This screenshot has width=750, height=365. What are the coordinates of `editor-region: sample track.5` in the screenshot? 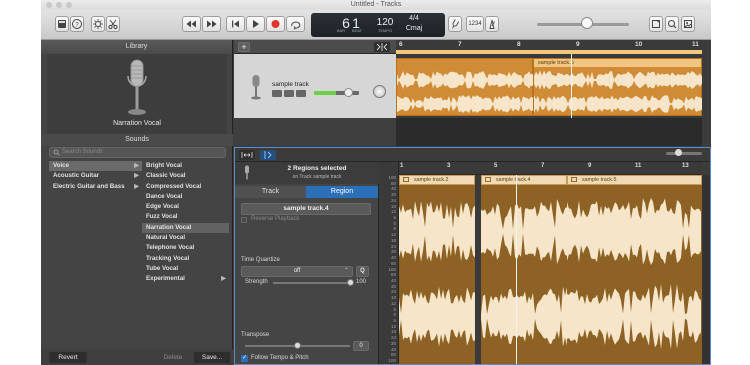 It's located at (634, 269).